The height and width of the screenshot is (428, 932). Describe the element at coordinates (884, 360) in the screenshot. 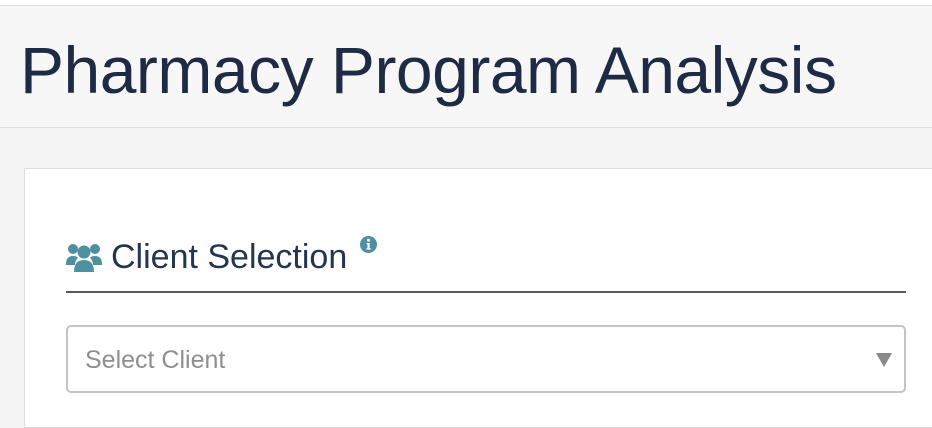

I see `caret-down-icon` at that location.